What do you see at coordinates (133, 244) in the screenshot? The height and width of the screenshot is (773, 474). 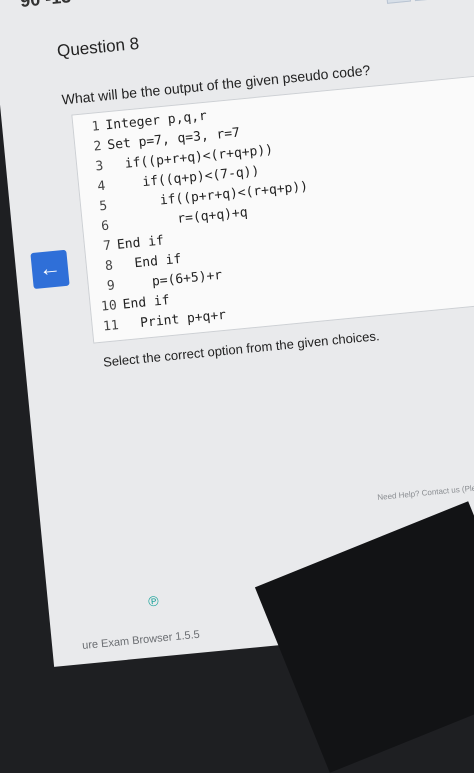 I see `code-line: 7 End if` at bounding box center [133, 244].